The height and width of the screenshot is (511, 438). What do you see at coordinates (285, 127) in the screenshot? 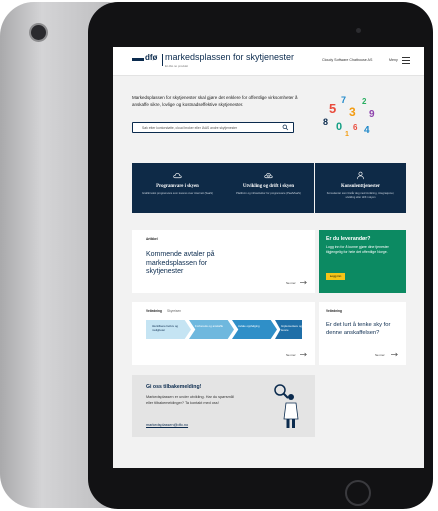
I see `search-icon` at bounding box center [285, 127].